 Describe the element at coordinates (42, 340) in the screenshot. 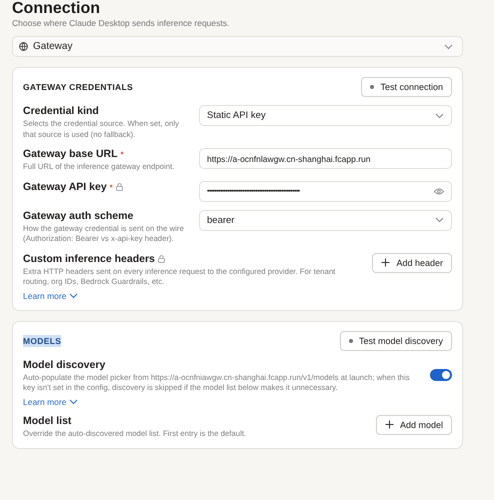

I see `section-title: MODELS` at that location.